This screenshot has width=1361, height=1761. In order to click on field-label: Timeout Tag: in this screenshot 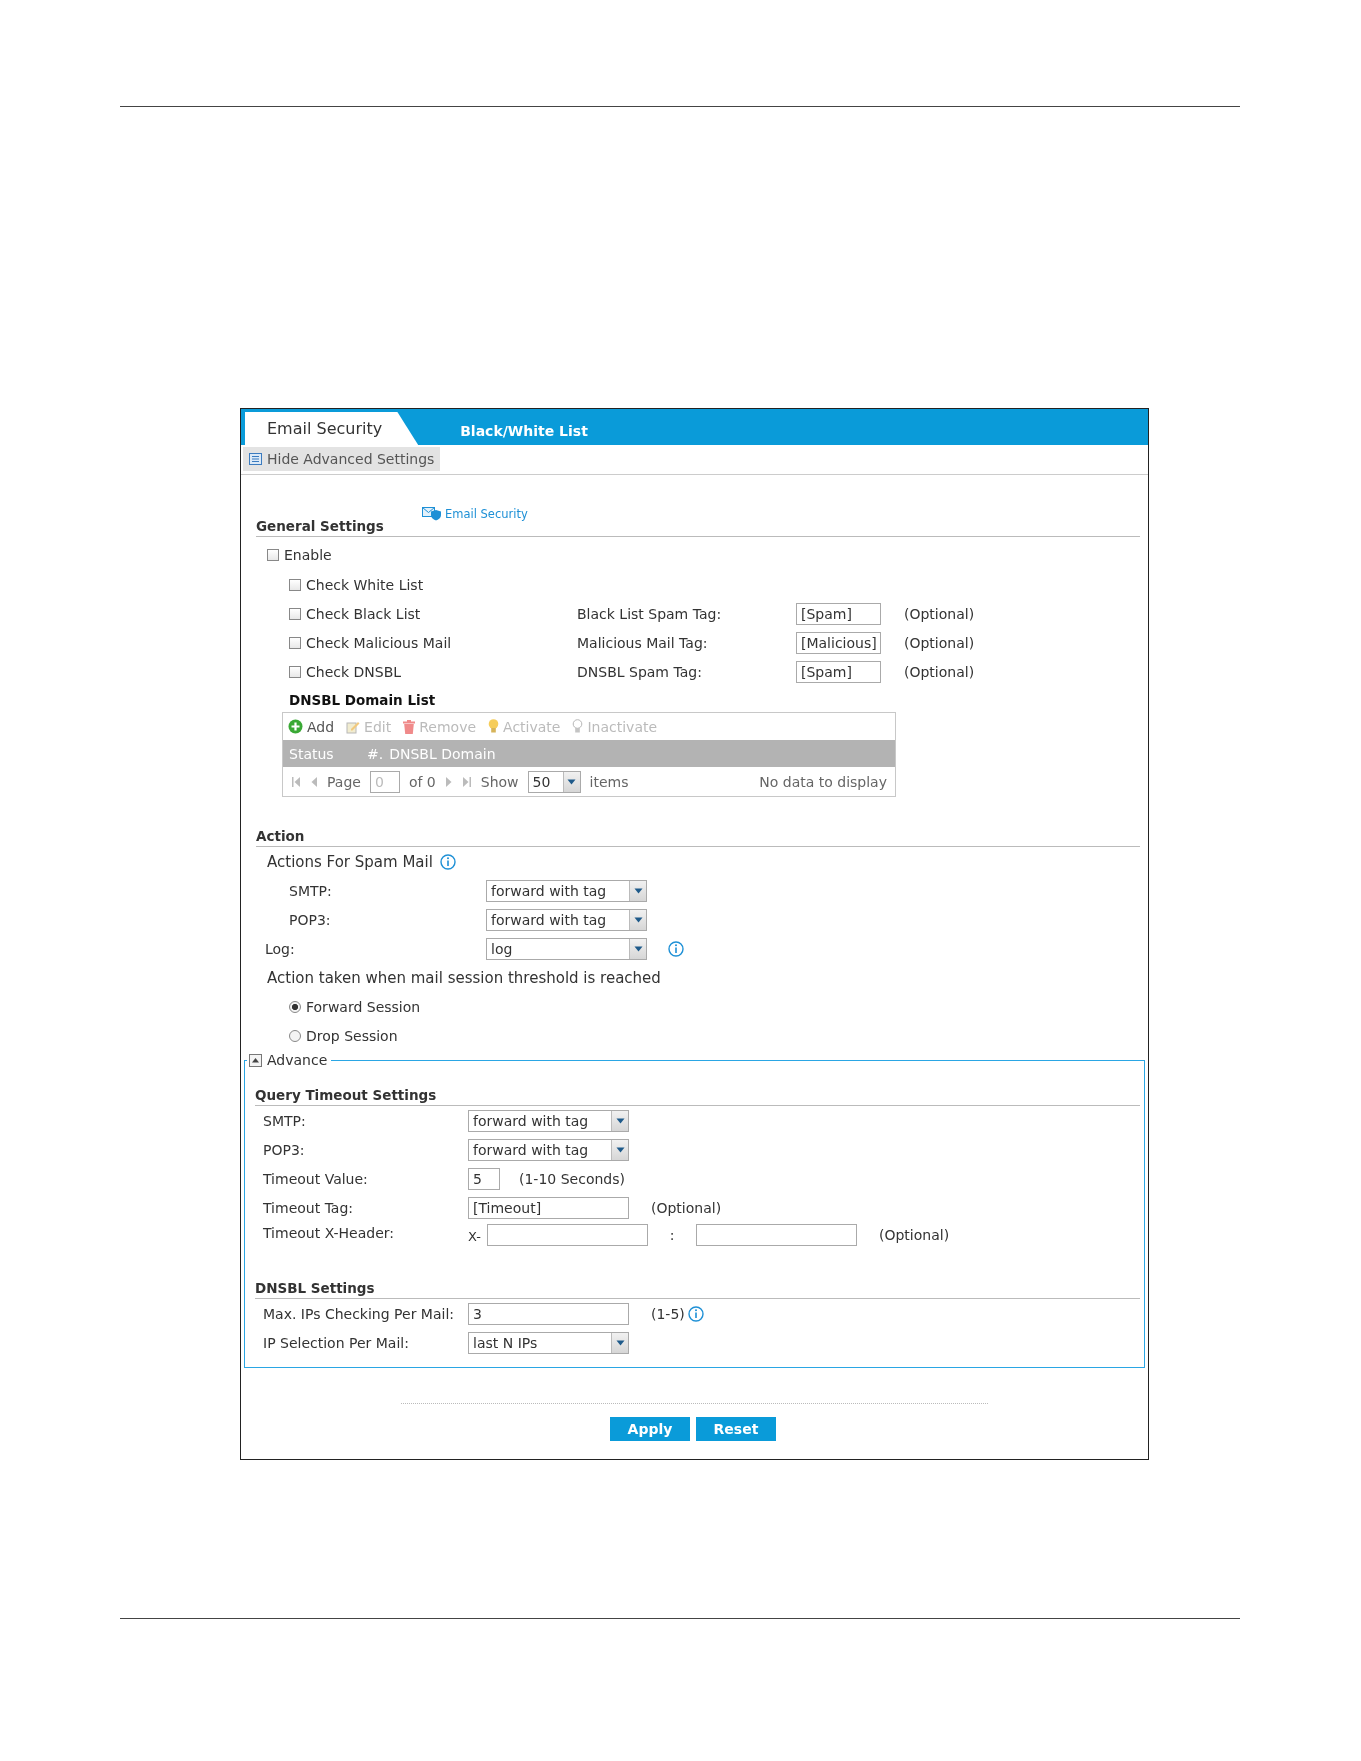, I will do `click(308, 1207)`.